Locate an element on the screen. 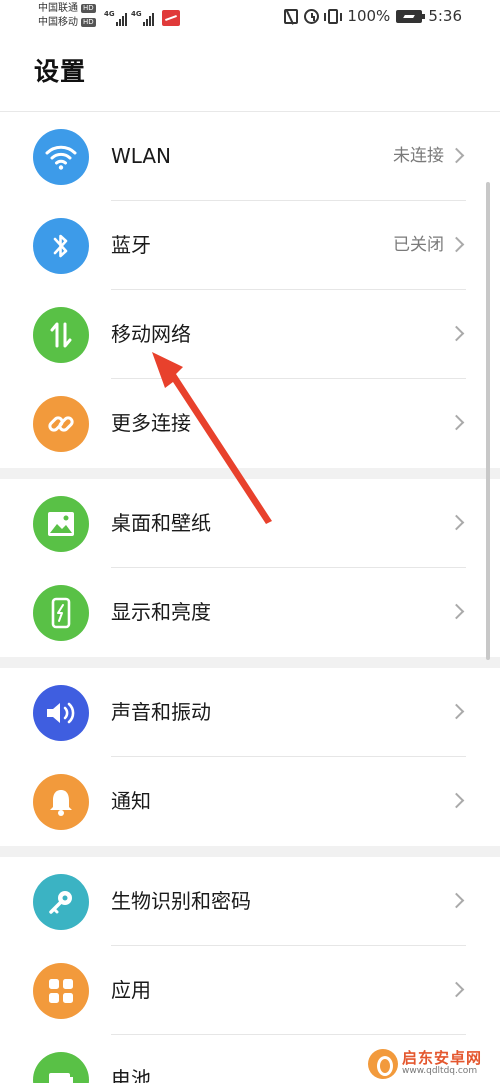 This screenshot has height=1083, width=500. settings-item-wlan: WLAN 未连接 is located at coordinates (250, 156).